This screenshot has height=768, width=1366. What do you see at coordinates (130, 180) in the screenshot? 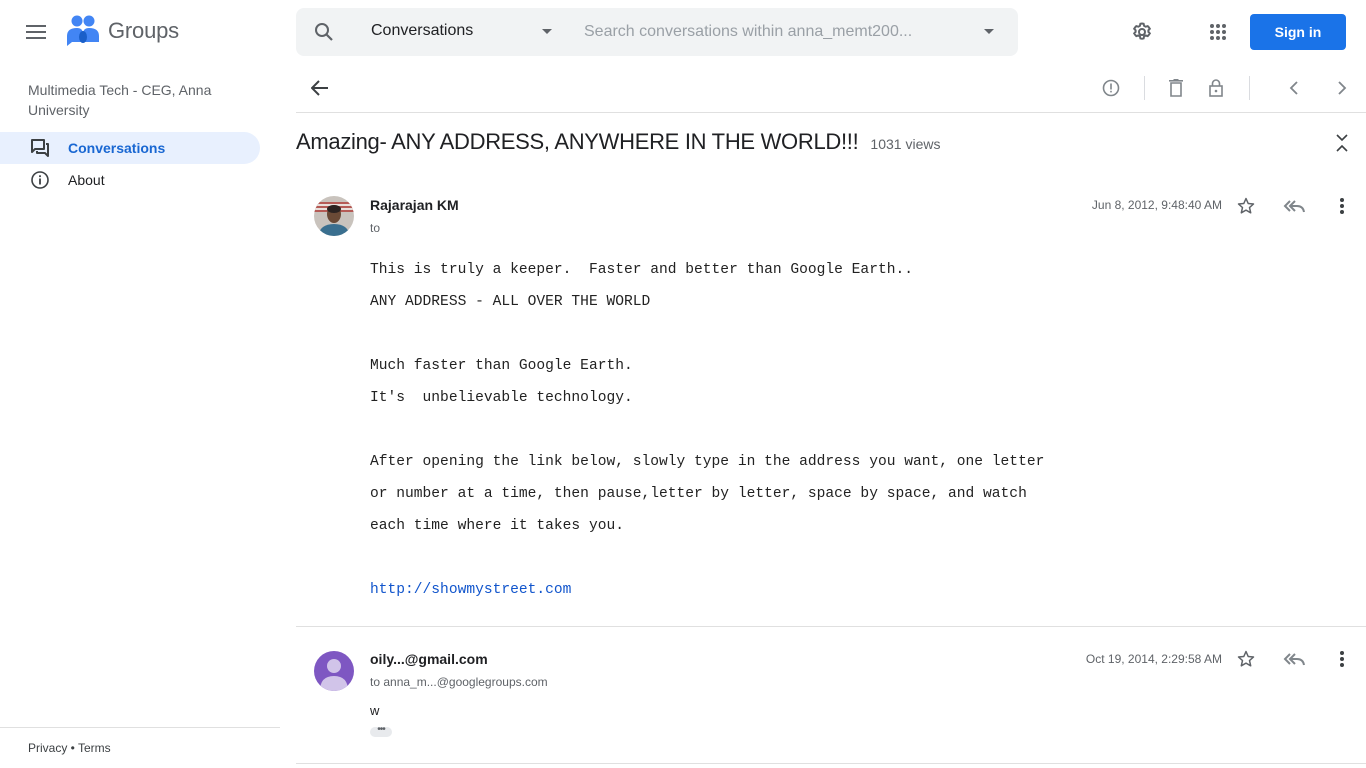
I see `sidebar-item-about: About` at bounding box center [130, 180].